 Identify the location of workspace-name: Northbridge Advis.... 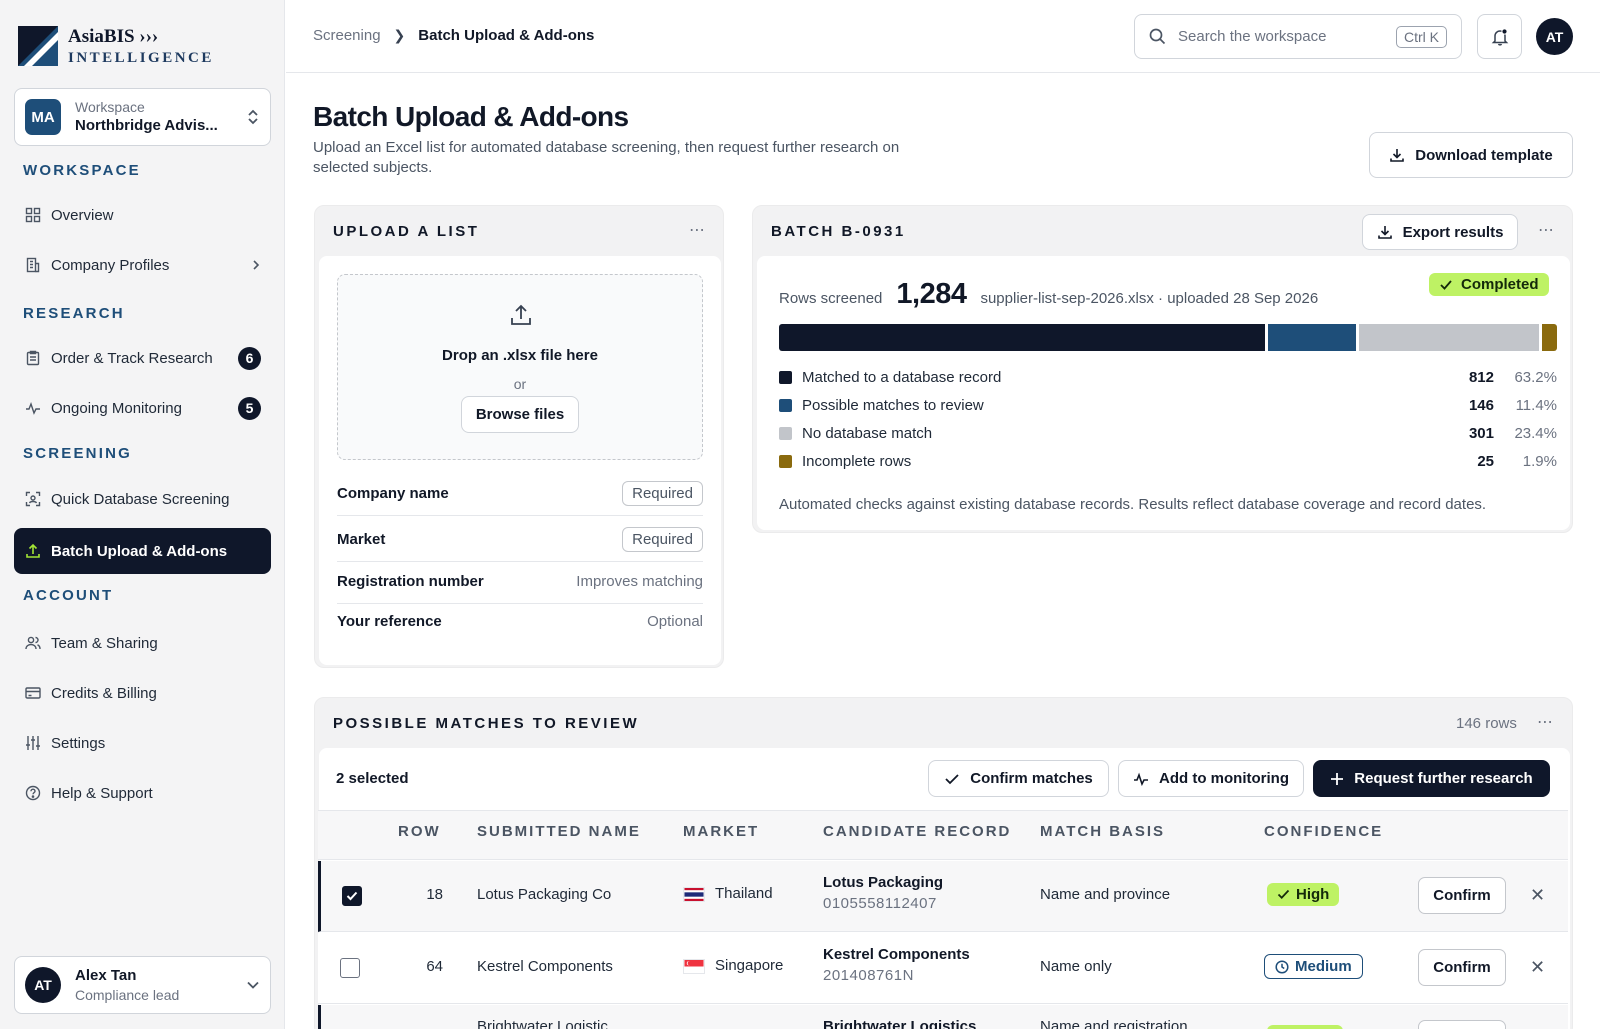
(146, 126).